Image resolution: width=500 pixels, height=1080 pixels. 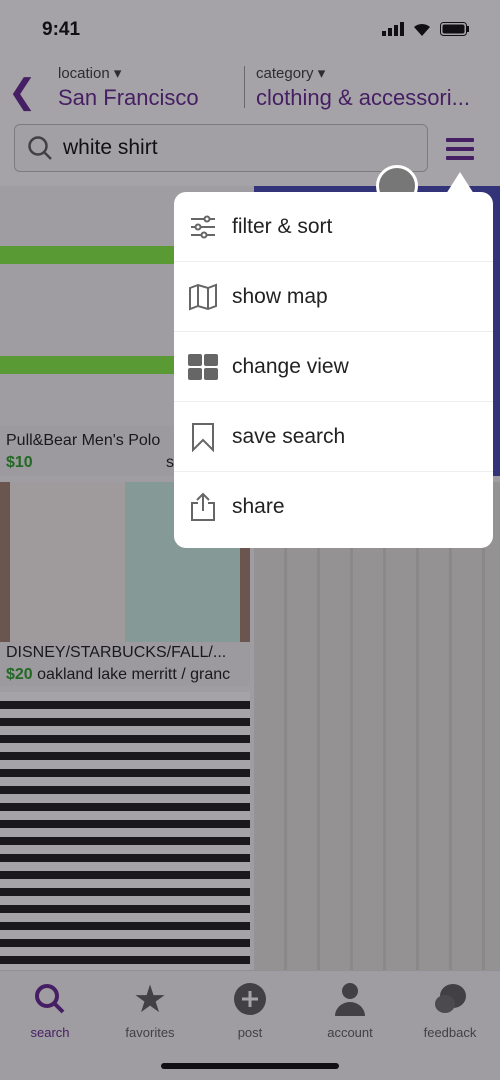 What do you see at coordinates (333, 507) in the screenshot?
I see `menu-item-share: share` at bounding box center [333, 507].